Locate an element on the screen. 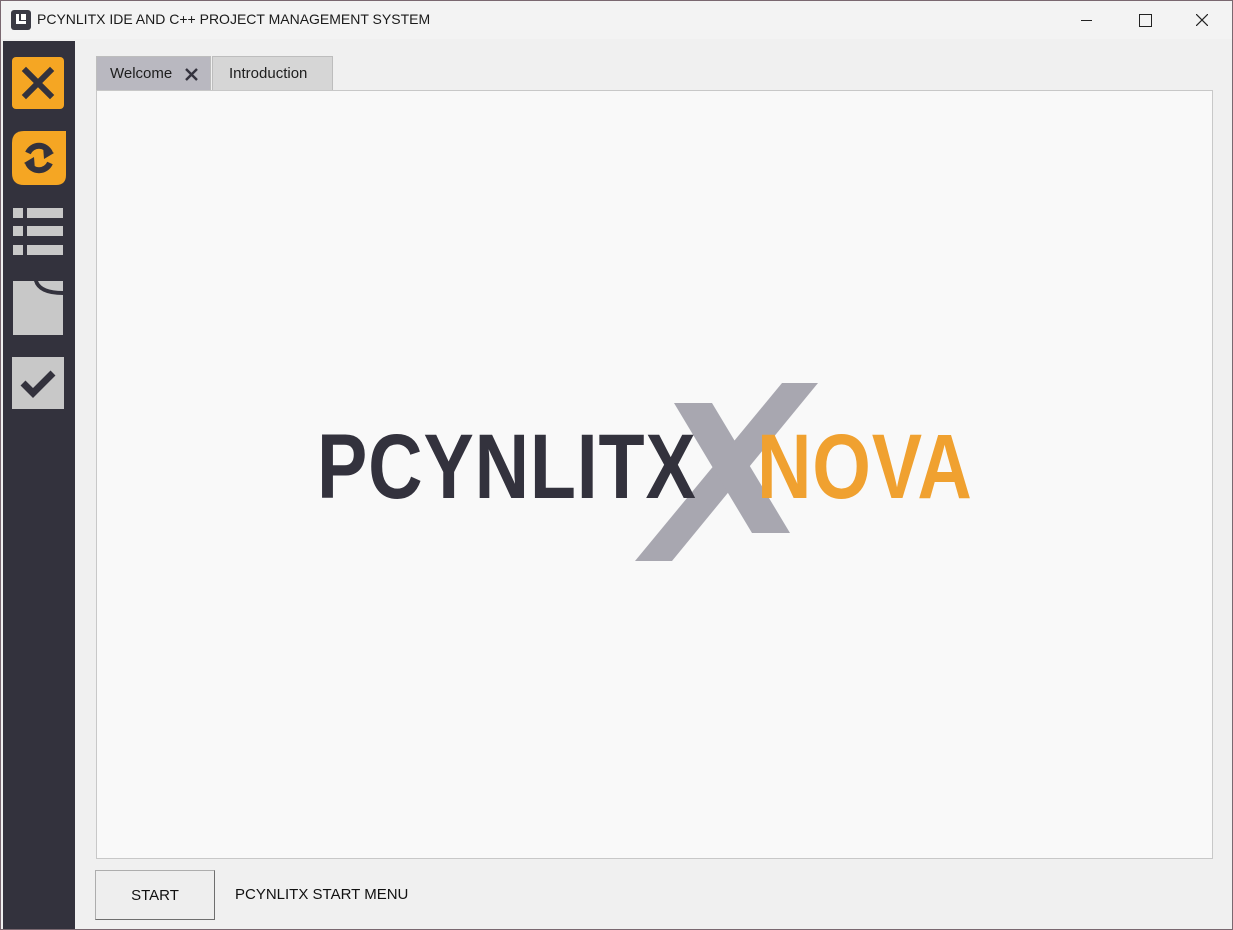 This screenshot has width=1233, height=930. sidebar-list-button is located at coordinates (38, 231).